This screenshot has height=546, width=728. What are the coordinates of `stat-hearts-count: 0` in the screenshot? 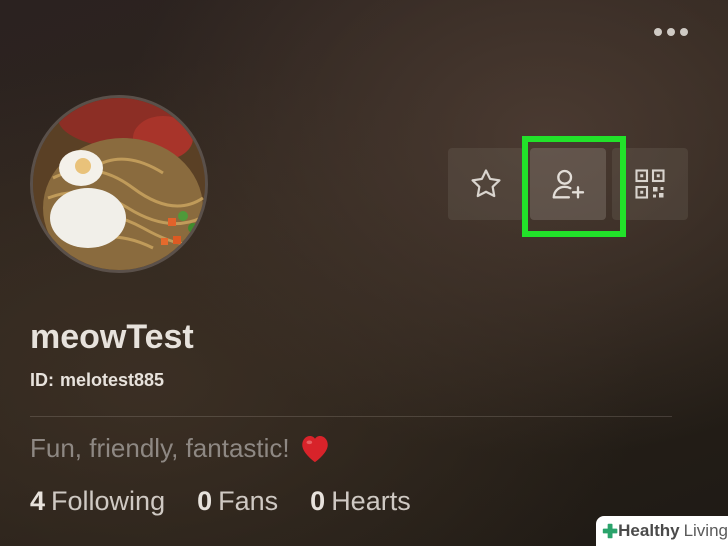 It's located at (318, 501).